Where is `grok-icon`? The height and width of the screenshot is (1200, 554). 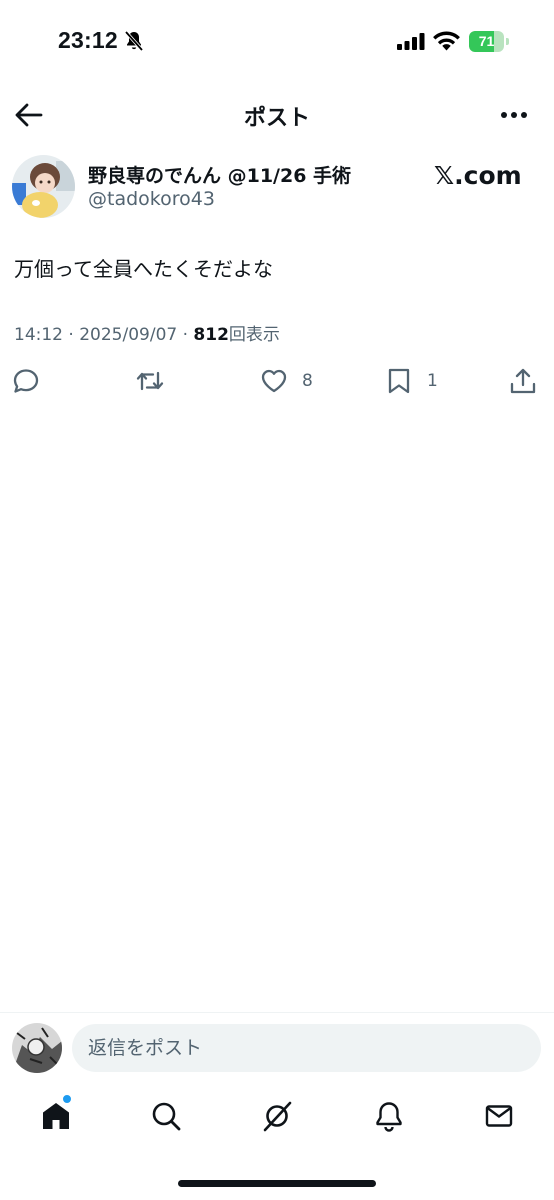 grok-icon is located at coordinates (277, 1116).